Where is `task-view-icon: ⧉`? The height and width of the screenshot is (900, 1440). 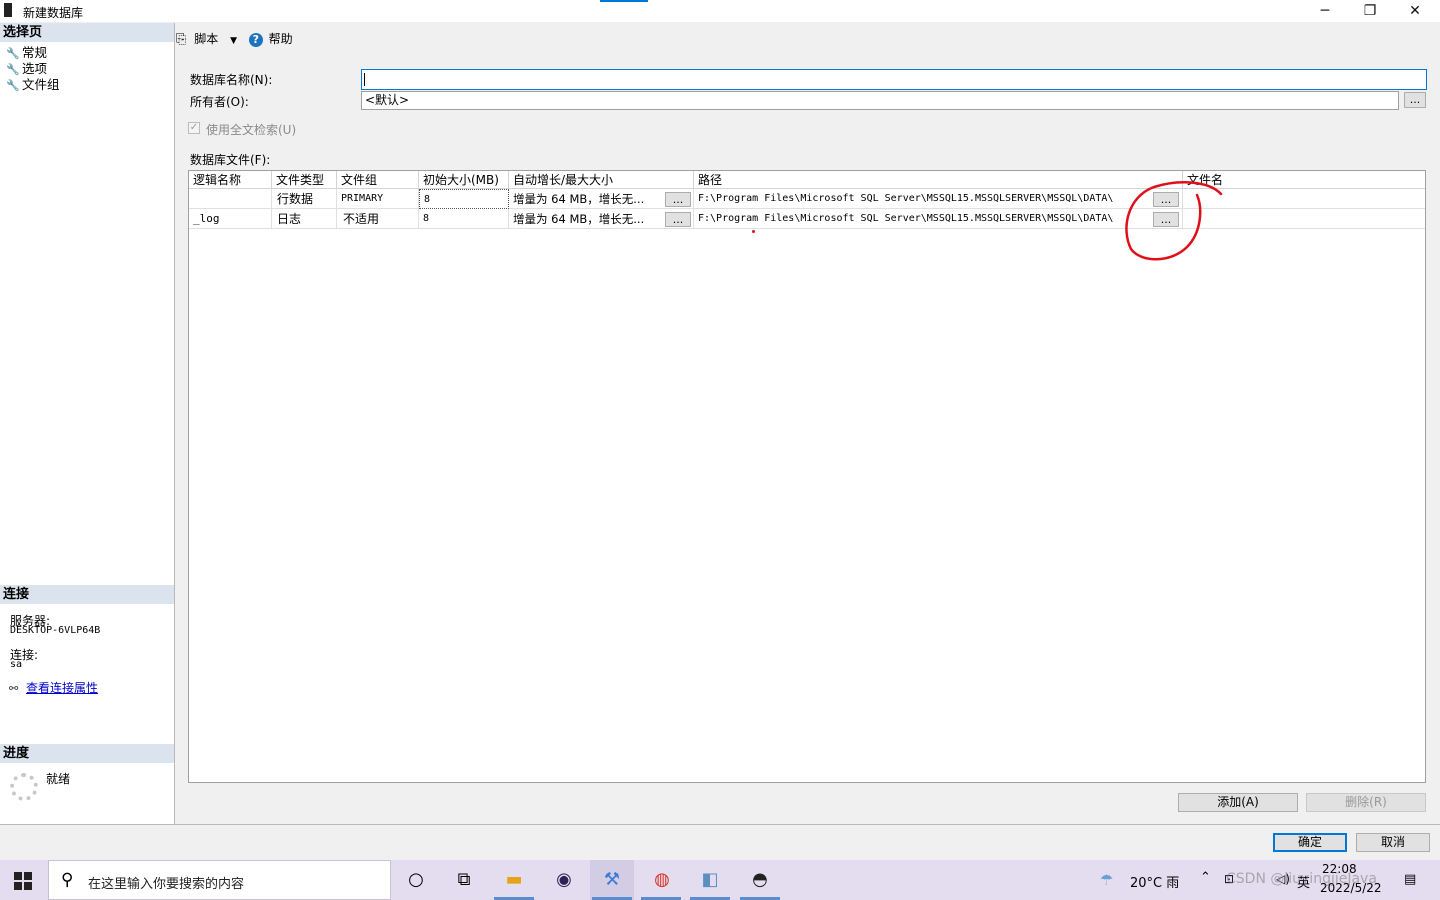 task-view-icon: ⧉ is located at coordinates (464, 880).